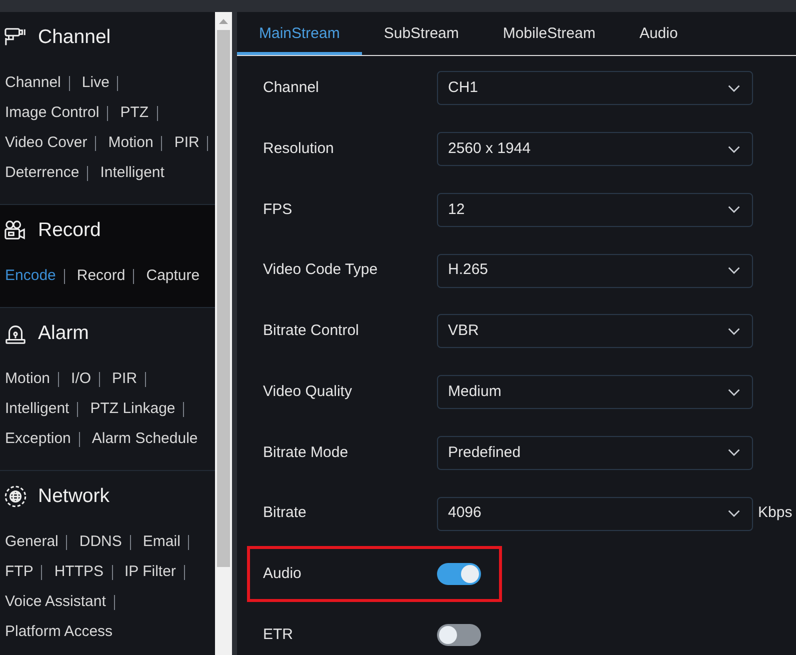 The height and width of the screenshot is (655, 796). I want to click on dropdown: H.265, so click(595, 271).